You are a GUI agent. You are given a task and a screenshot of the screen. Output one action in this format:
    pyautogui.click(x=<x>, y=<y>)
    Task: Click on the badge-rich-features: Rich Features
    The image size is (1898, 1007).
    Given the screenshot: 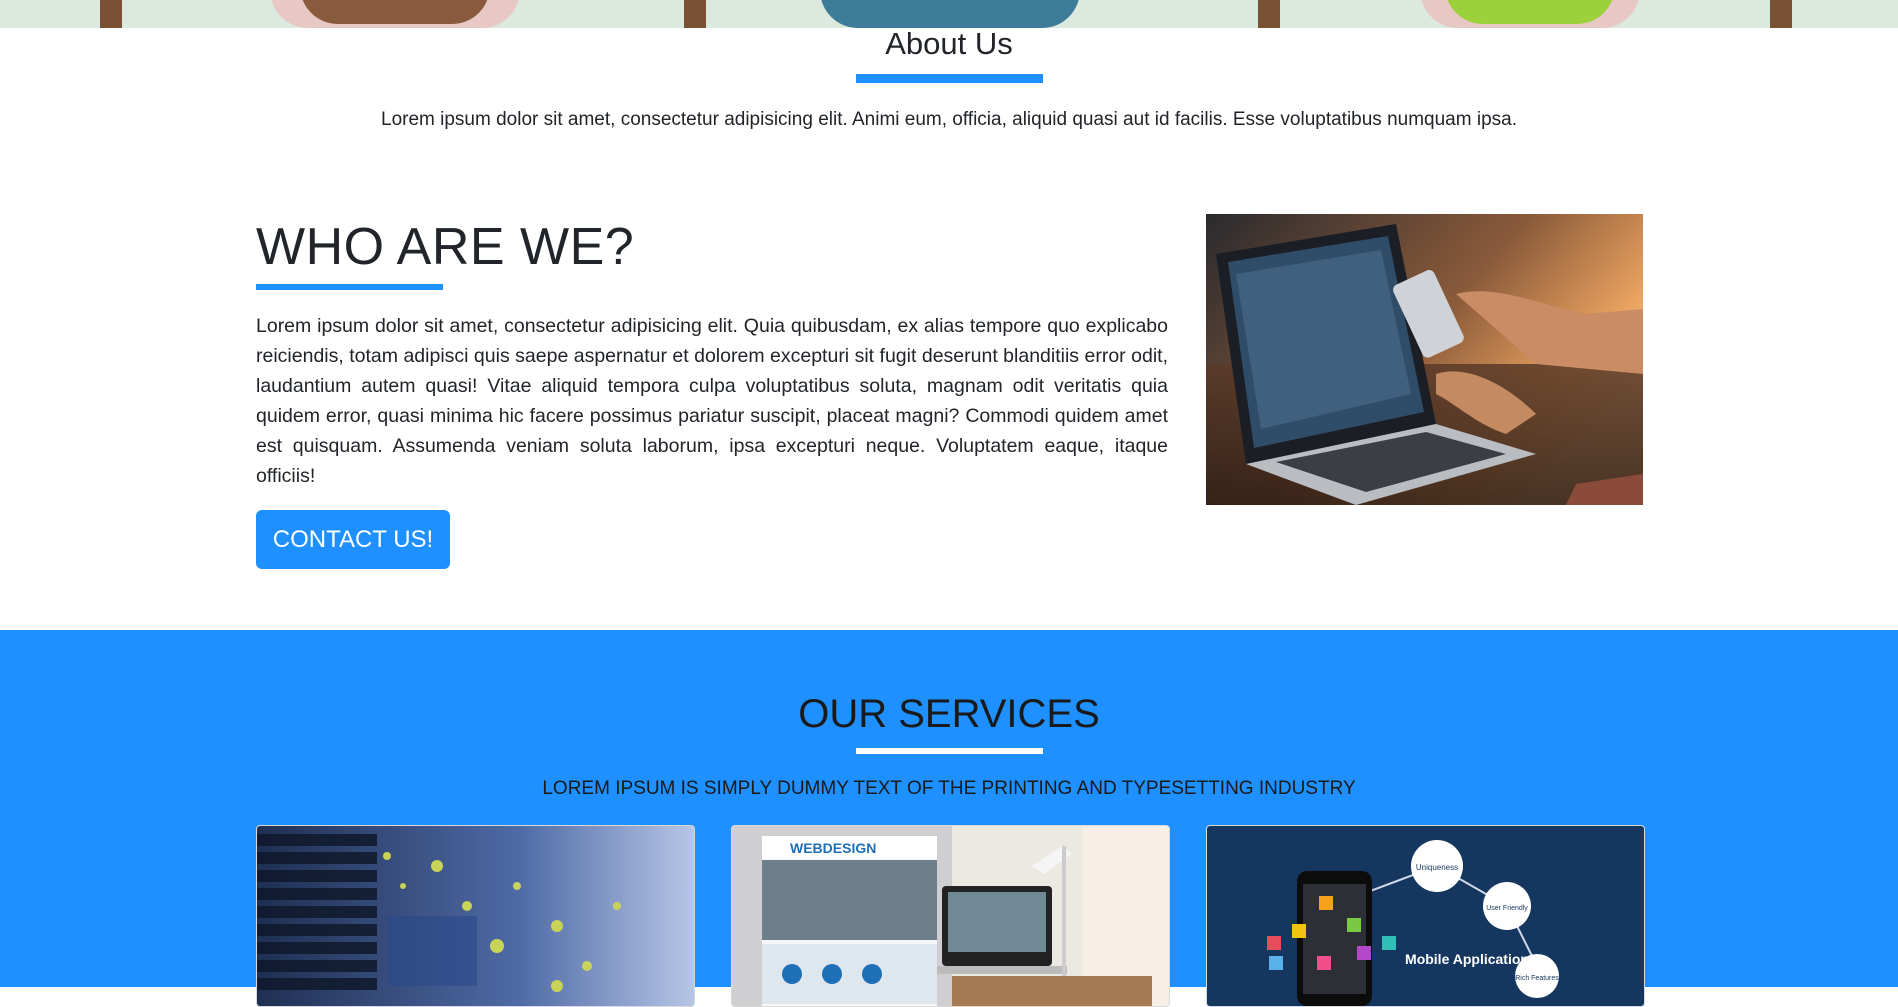 What is the action you would take?
    pyautogui.click(x=1537, y=978)
    